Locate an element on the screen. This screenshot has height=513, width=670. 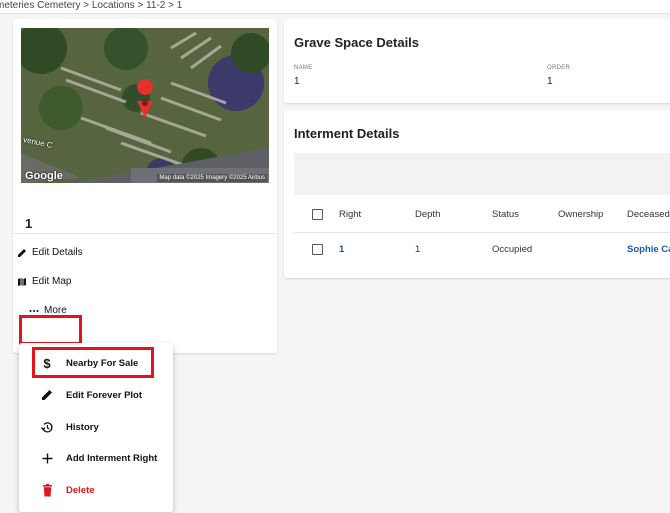
edit-map-label: Edit Map is located at coordinates (52, 281).